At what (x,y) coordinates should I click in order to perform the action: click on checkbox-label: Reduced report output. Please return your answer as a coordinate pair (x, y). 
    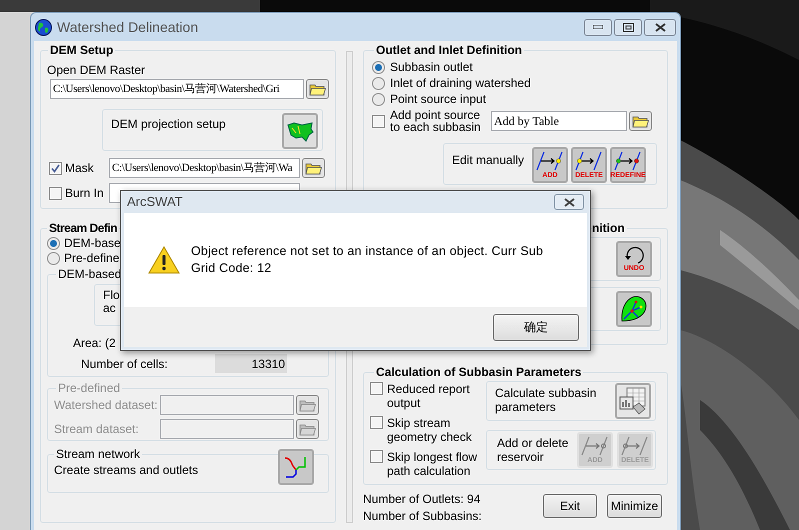
    Looking at the image, I should click on (428, 396).